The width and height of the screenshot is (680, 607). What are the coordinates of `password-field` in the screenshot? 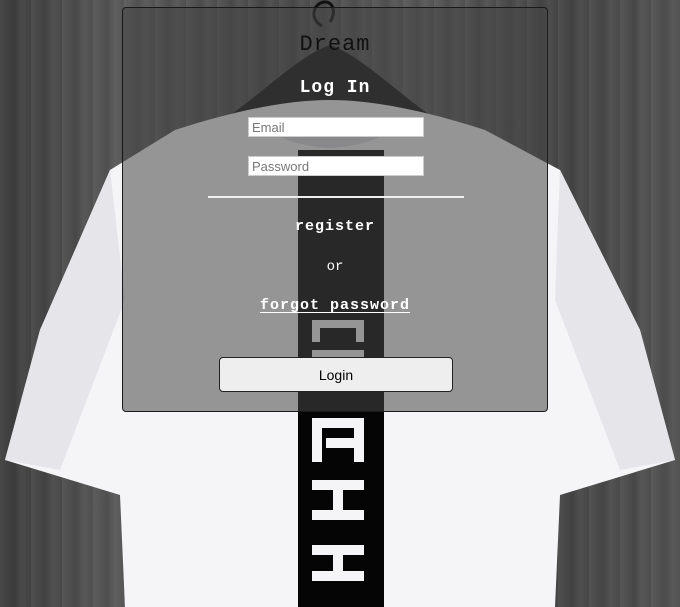 It's located at (336, 166).